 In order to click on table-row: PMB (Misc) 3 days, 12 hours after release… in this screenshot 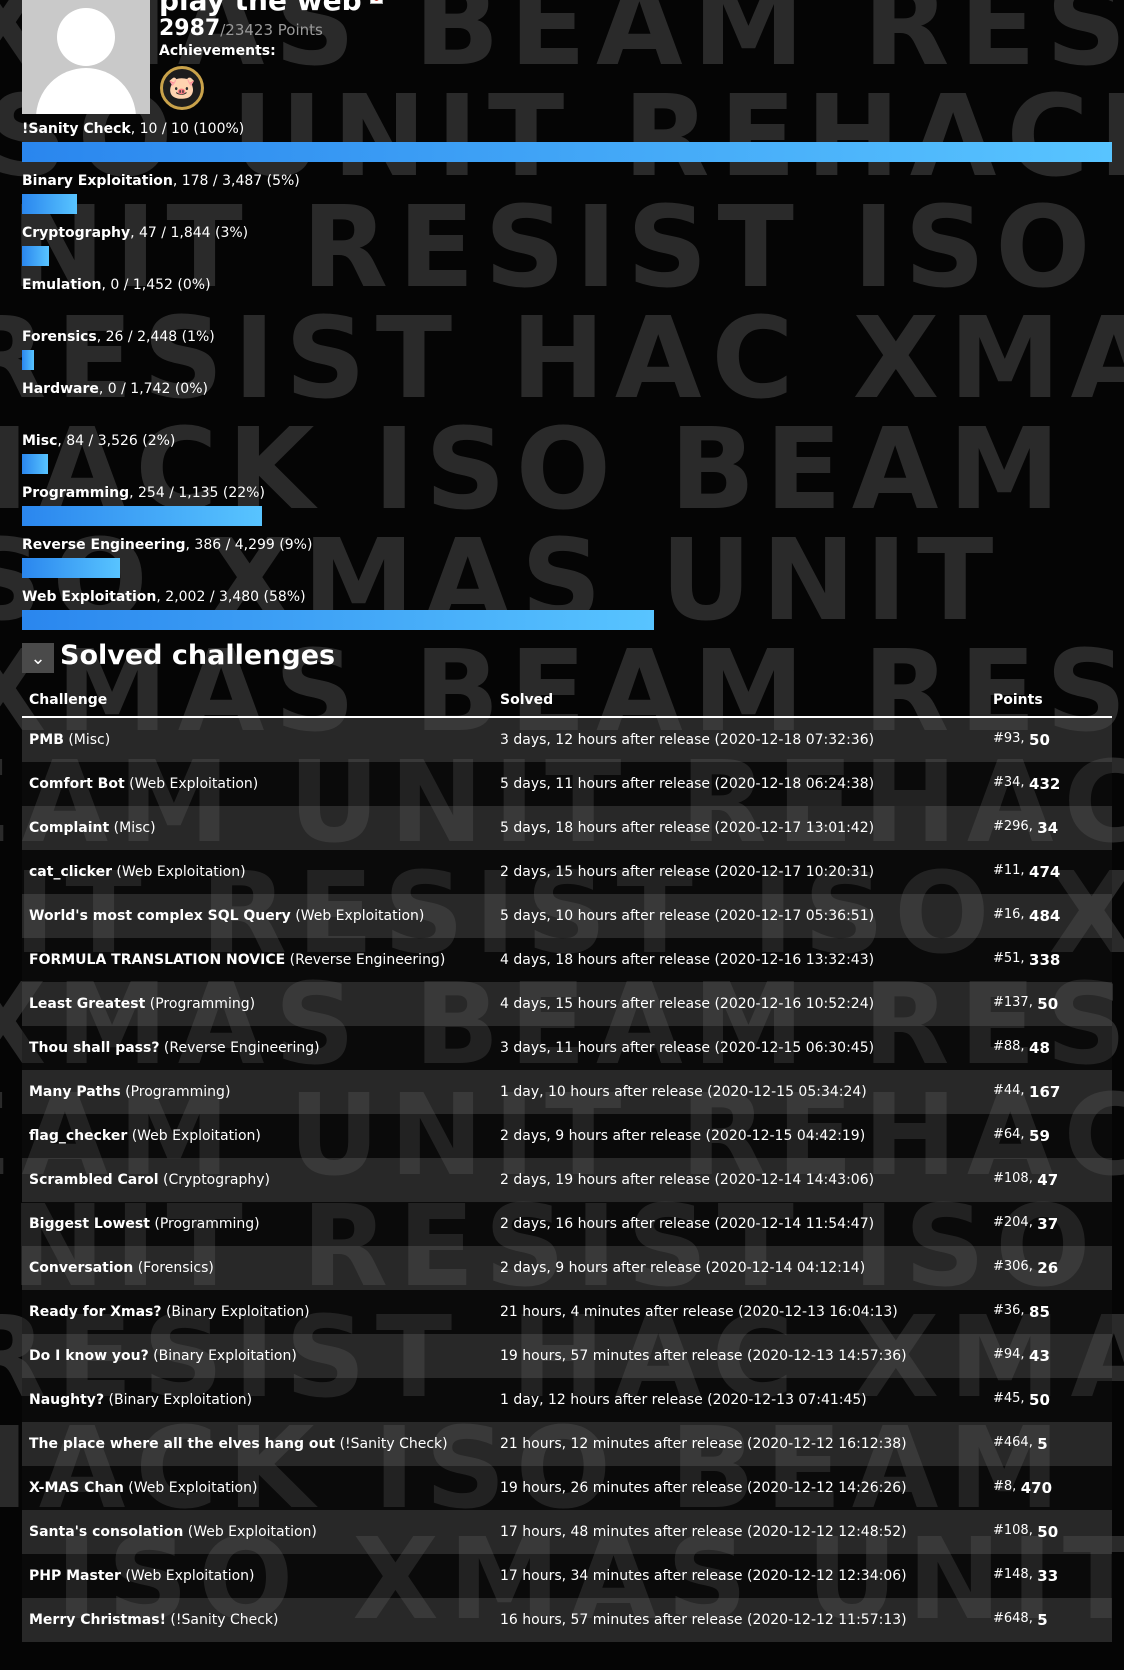, I will do `click(567, 739)`.